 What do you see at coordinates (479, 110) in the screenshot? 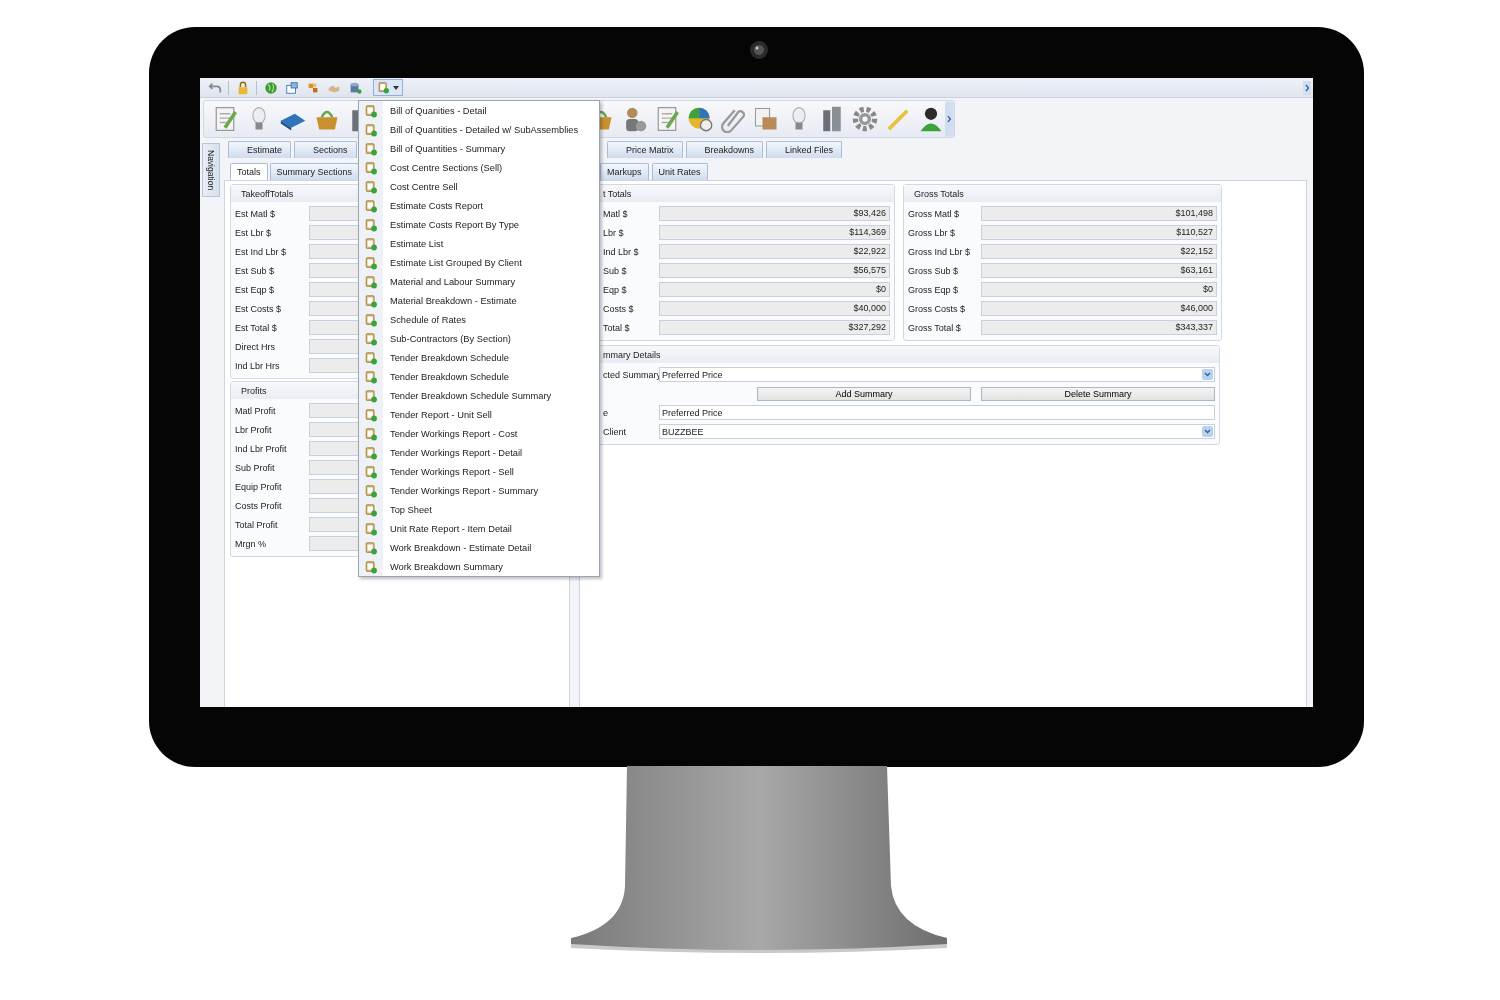
I see `menu-item: Bill of Quanities - Detail` at bounding box center [479, 110].